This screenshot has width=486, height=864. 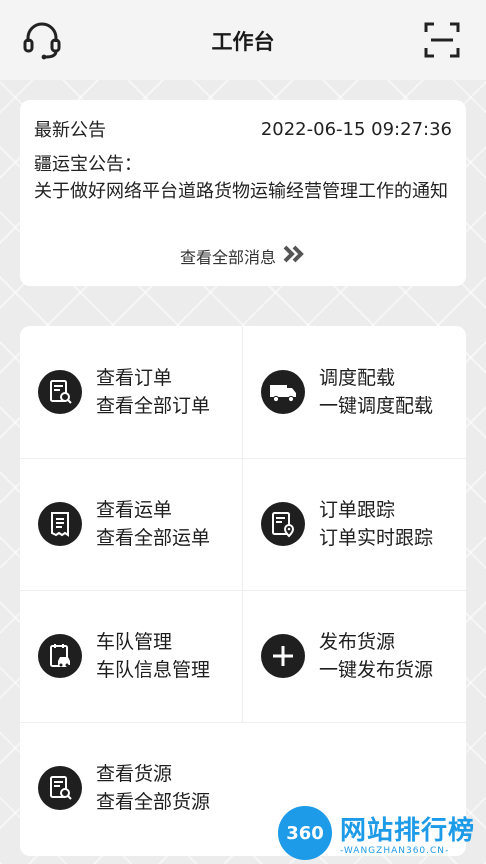 I want to click on cargo-search-icon, so click(x=60, y=788).